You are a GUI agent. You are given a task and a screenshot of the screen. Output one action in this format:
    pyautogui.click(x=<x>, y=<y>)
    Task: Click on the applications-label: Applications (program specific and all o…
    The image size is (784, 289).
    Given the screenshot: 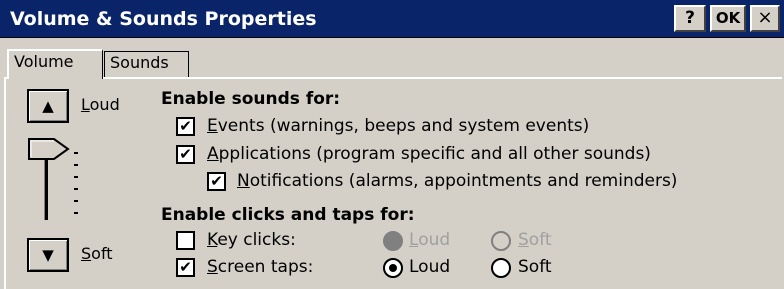 What is the action you would take?
    pyautogui.click(x=429, y=154)
    